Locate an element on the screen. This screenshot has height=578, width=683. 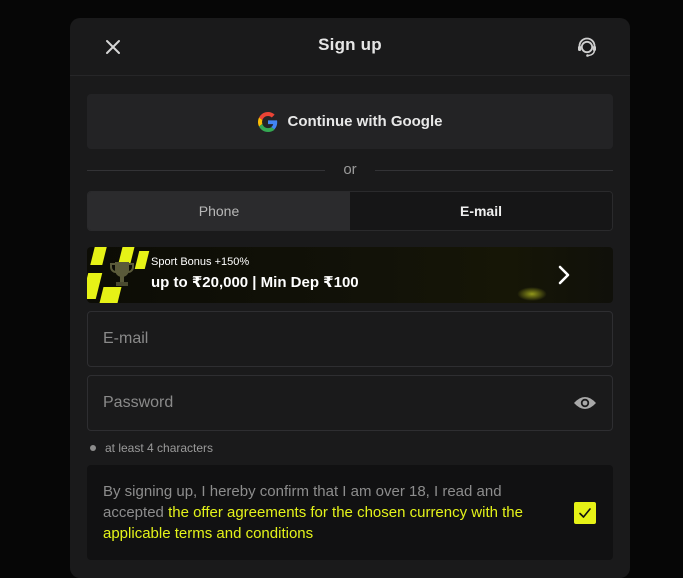
tab-phone: Phone is located at coordinates (219, 211).